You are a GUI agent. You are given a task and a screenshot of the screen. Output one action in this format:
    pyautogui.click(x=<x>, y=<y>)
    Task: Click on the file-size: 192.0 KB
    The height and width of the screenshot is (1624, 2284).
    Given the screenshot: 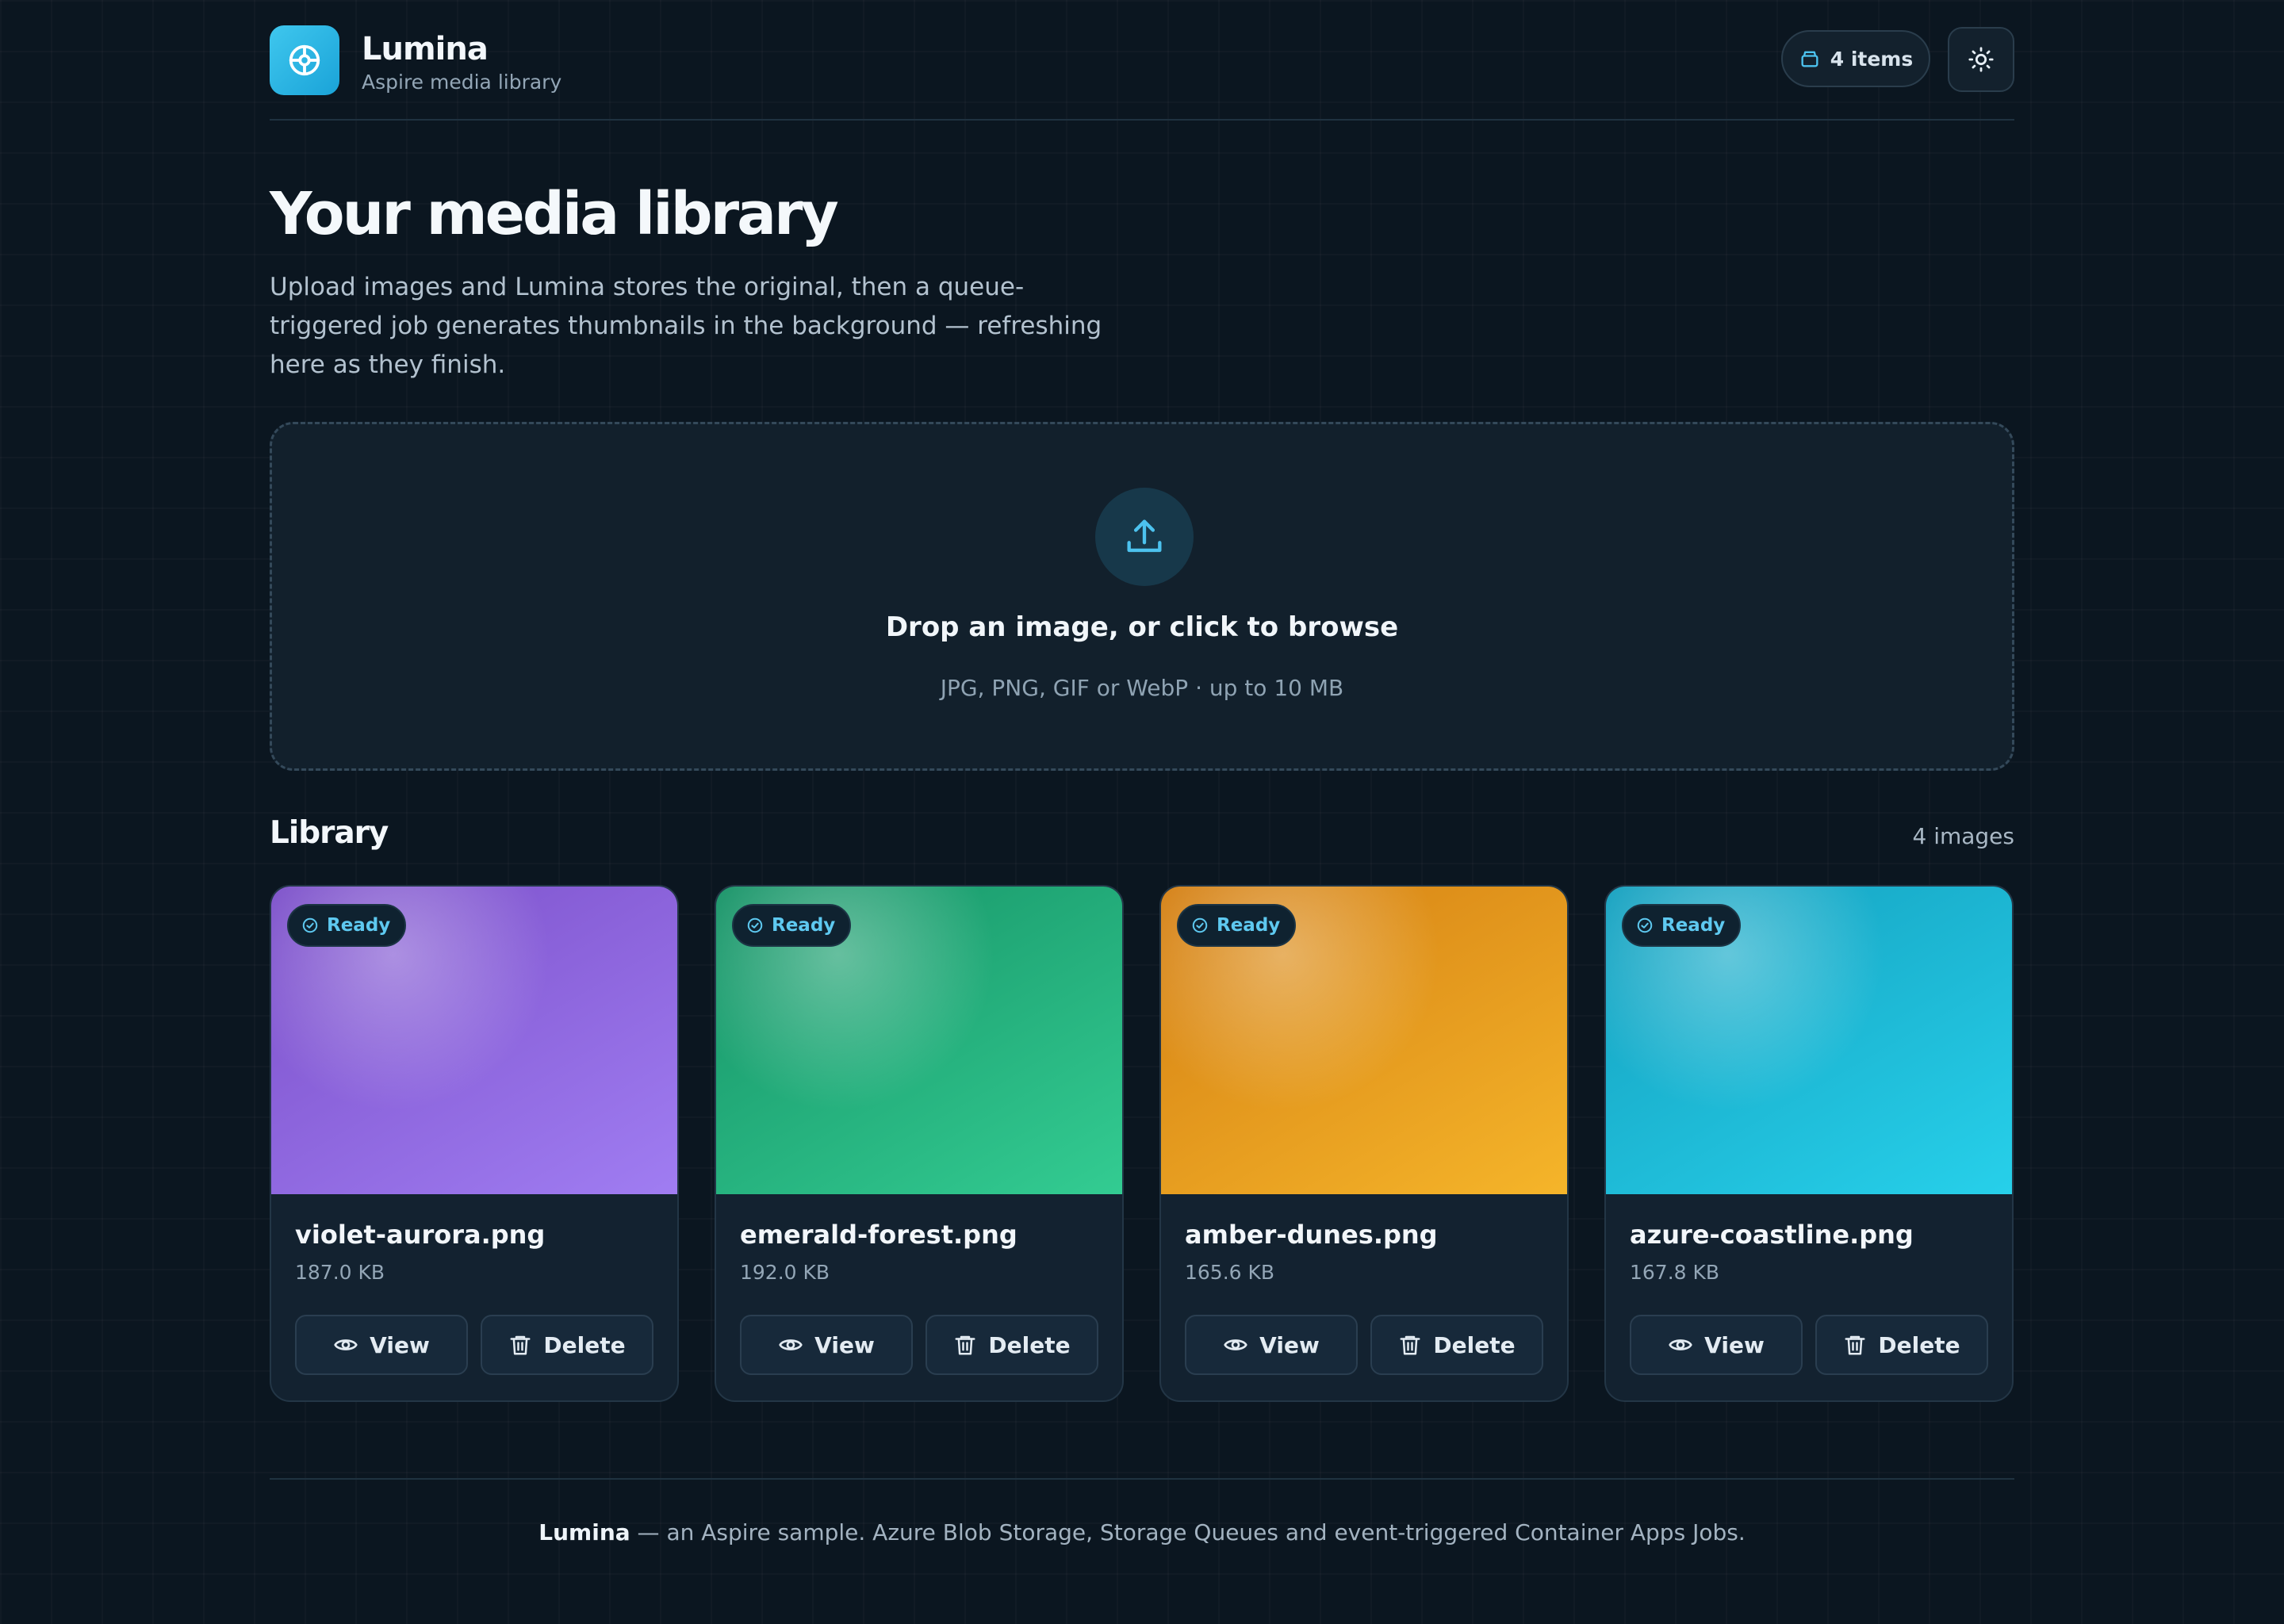 What is the action you would take?
    pyautogui.click(x=785, y=1272)
    